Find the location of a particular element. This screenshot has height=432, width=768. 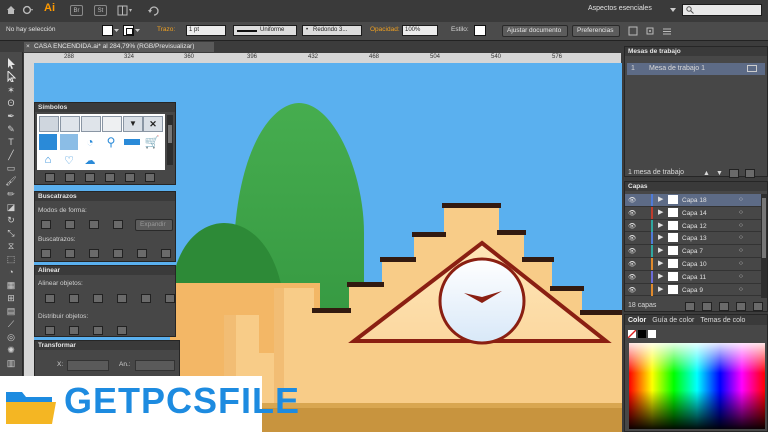

break-link-icon is located at coordinates (90, 177).